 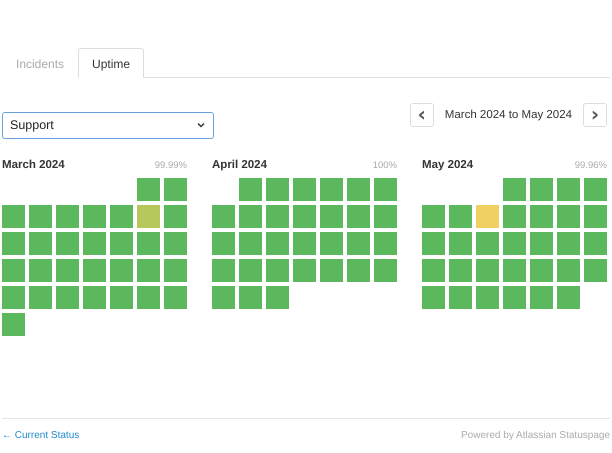 What do you see at coordinates (108, 125) in the screenshot?
I see `component-dropdown: Support` at bounding box center [108, 125].